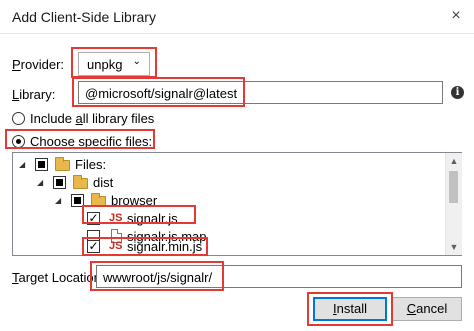  I want to click on tree-scrollbar: ▲ ▼, so click(453, 204).